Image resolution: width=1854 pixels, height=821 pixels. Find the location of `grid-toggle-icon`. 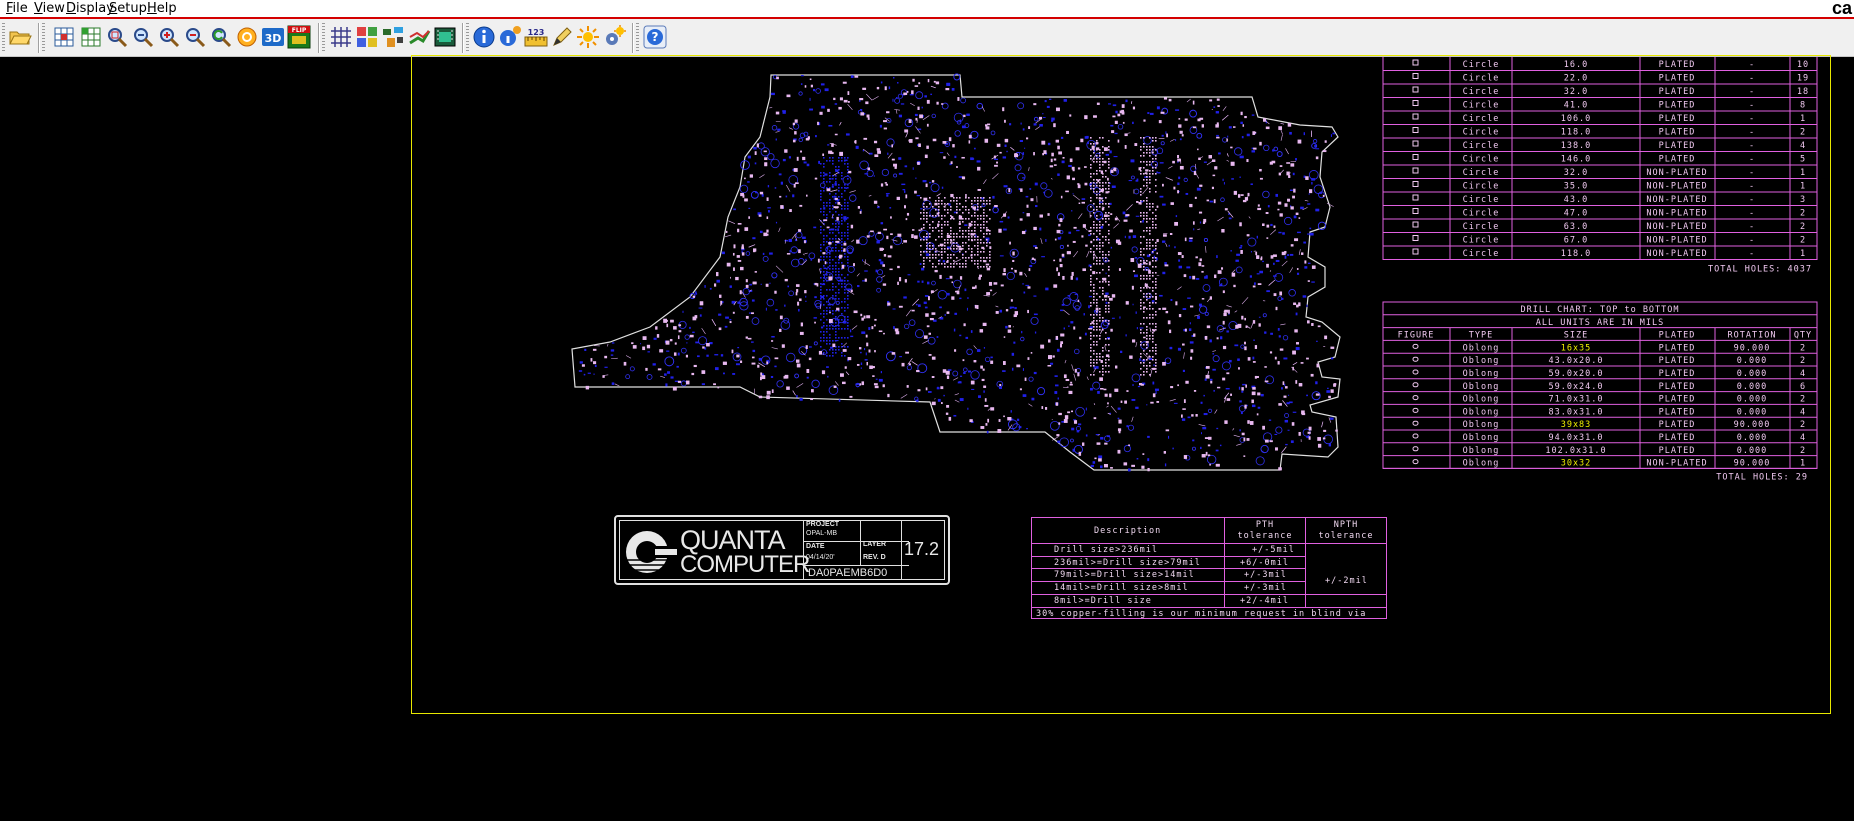

grid-toggle-icon is located at coordinates (341, 37).